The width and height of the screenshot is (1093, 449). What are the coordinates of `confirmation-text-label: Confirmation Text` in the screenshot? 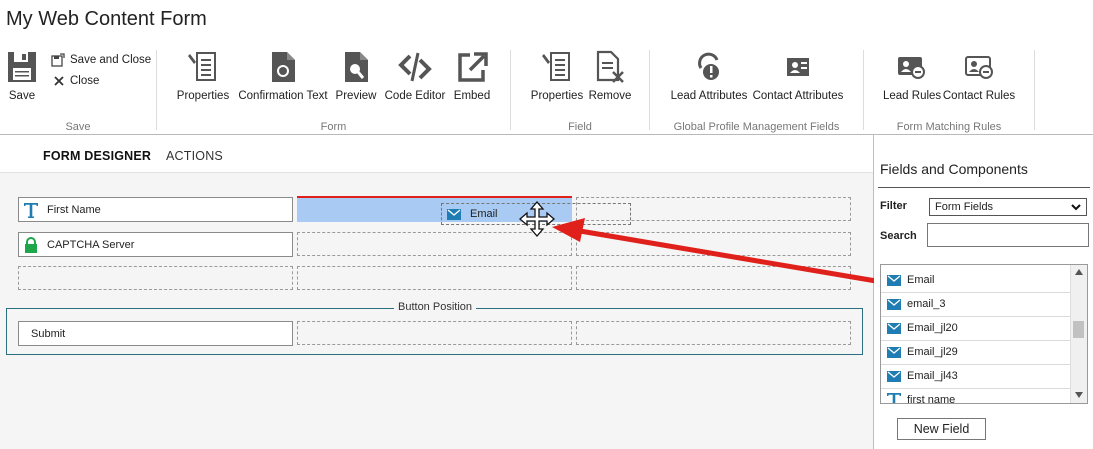 It's located at (283, 96).